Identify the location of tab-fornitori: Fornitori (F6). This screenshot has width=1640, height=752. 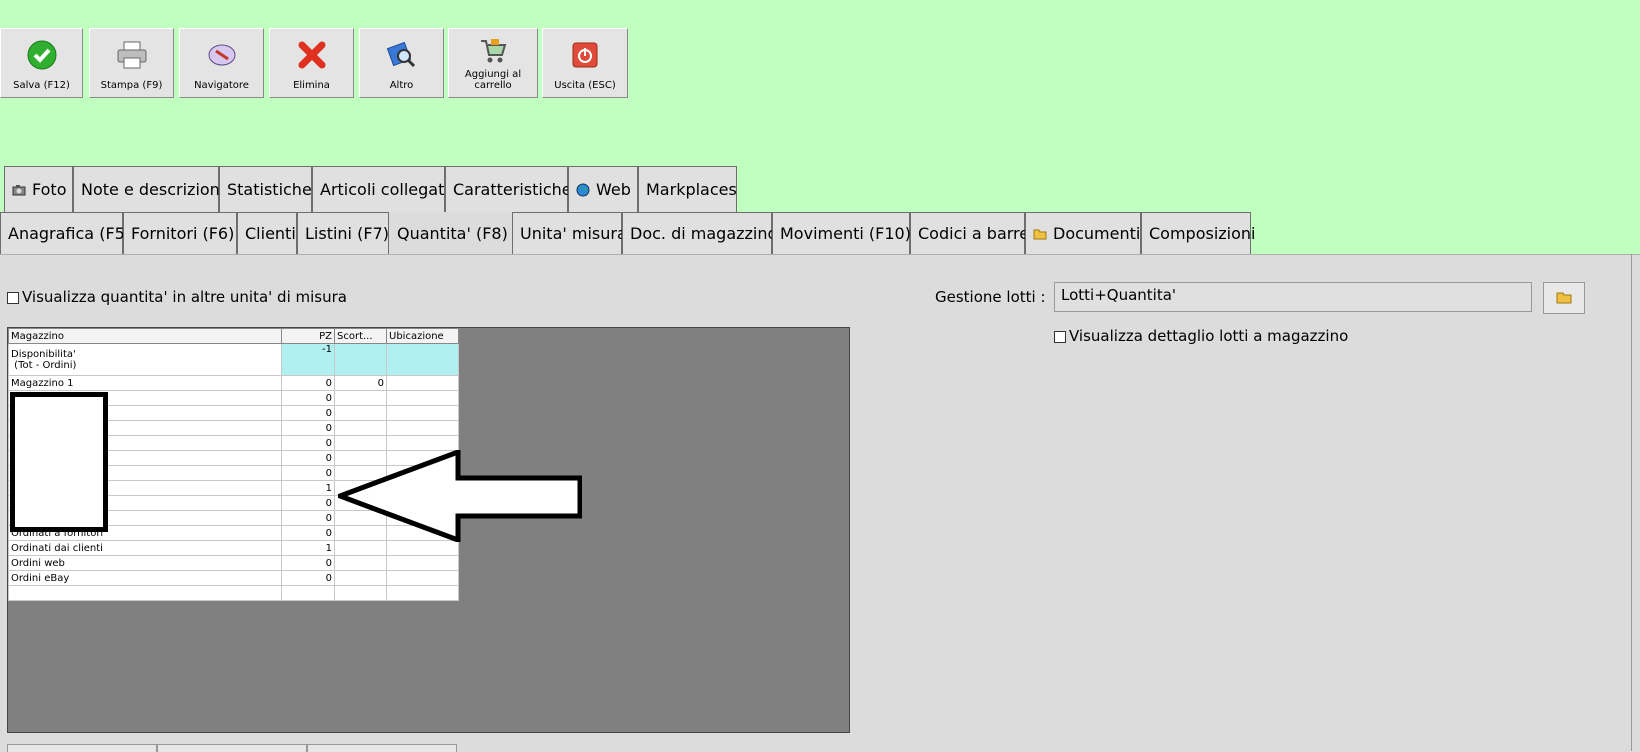
(180, 233).